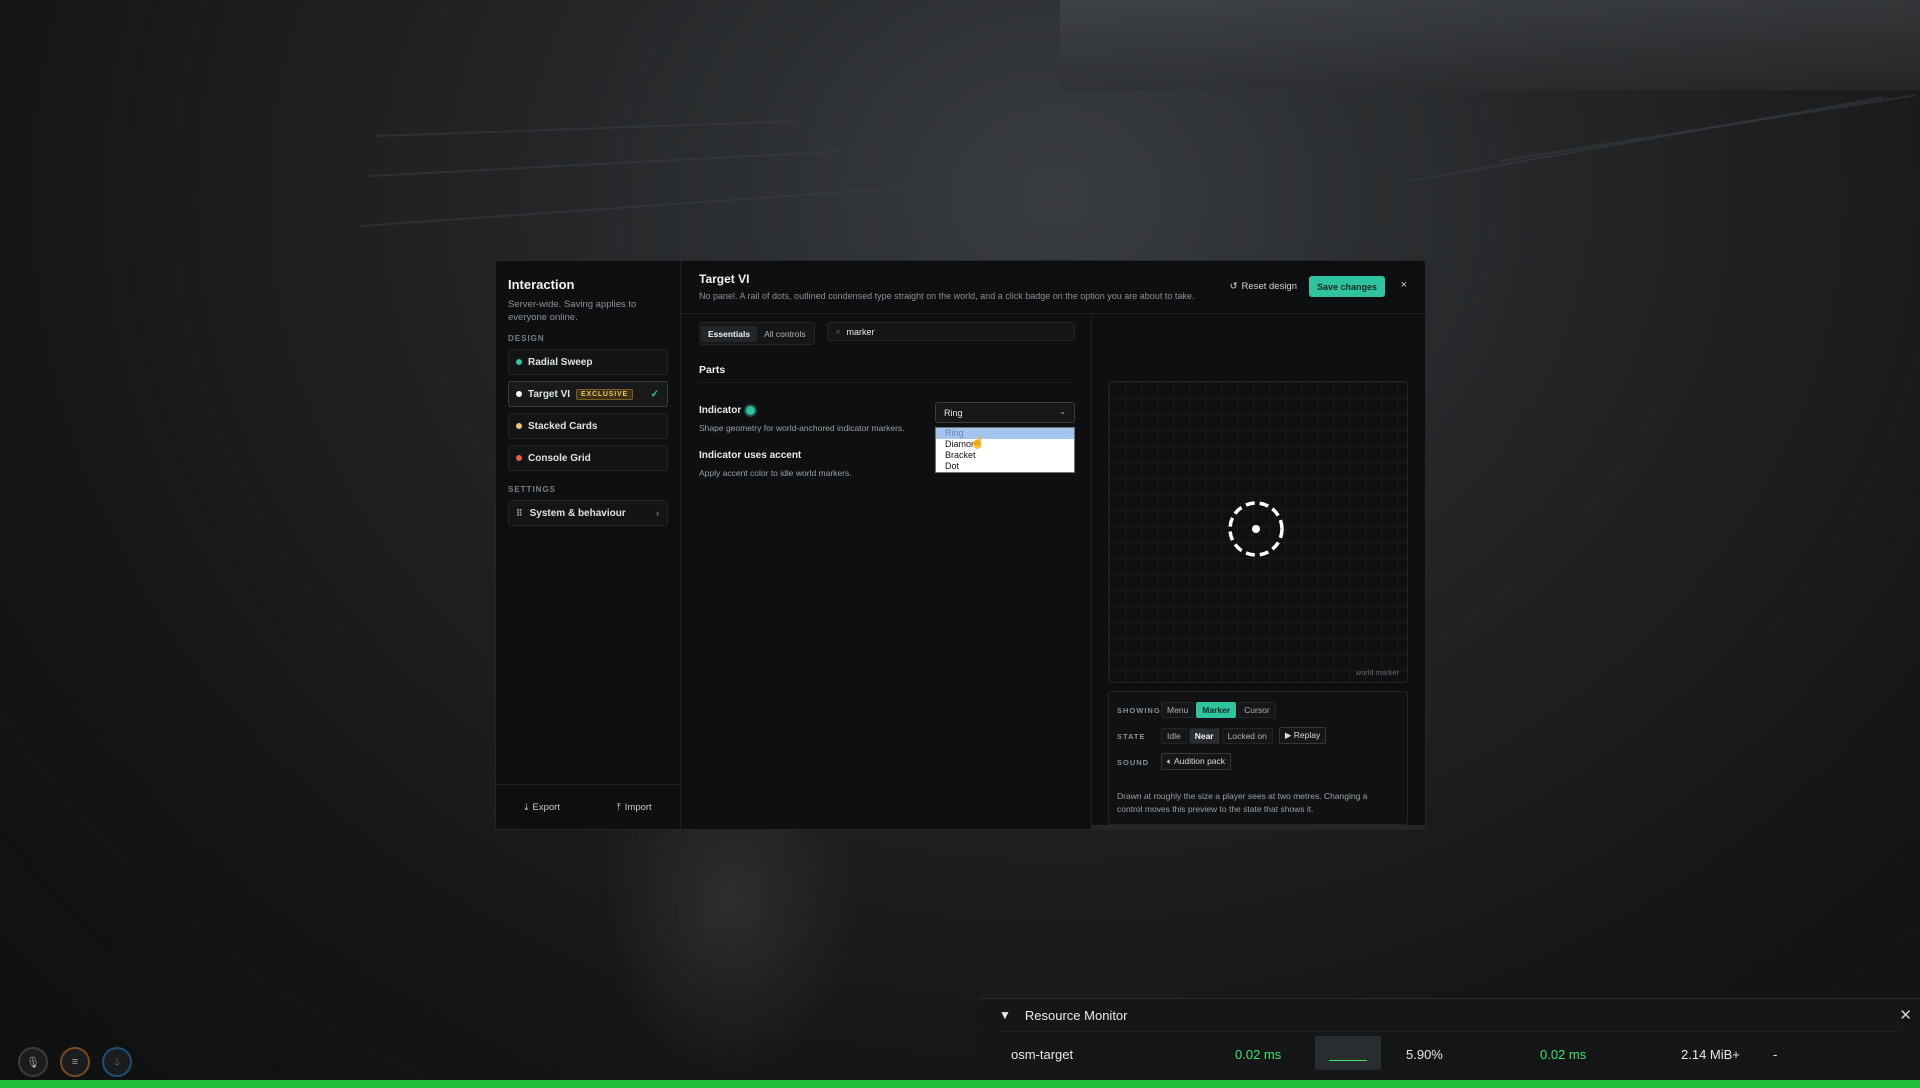 The image size is (1920, 1088). I want to click on download-icon: ⤓, so click(526, 807).